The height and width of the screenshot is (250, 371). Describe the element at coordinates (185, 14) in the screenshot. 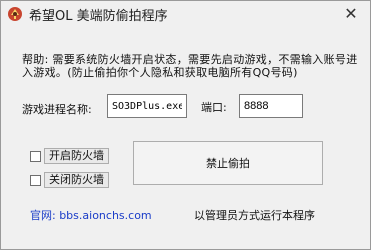

I see `title-bar: 希望OL 美端防偷拍程序 ✕` at that location.